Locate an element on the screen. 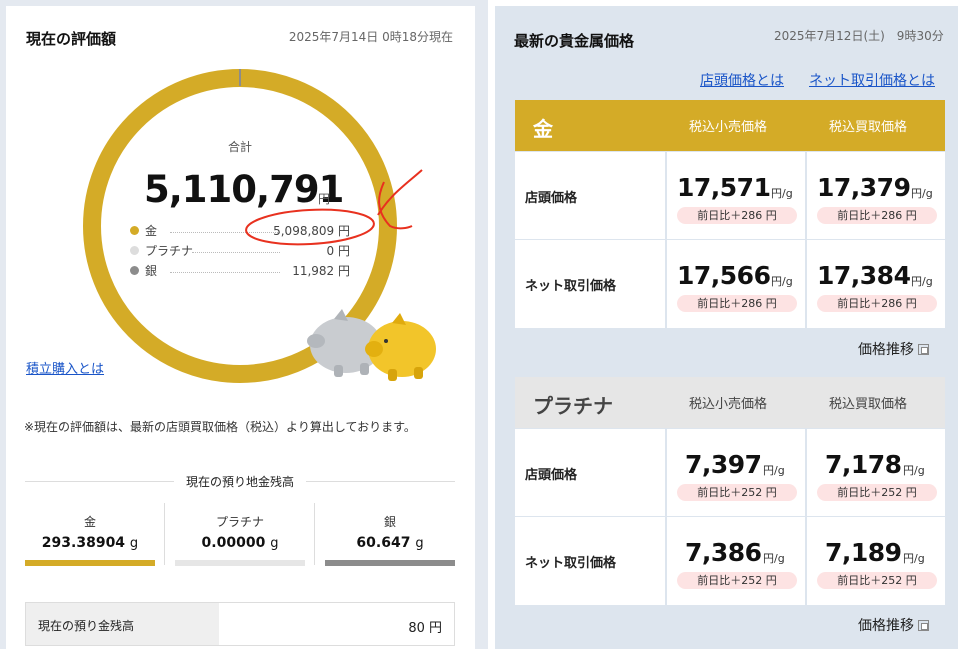  metal-name: プラチナ is located at coordinates (573, 406).